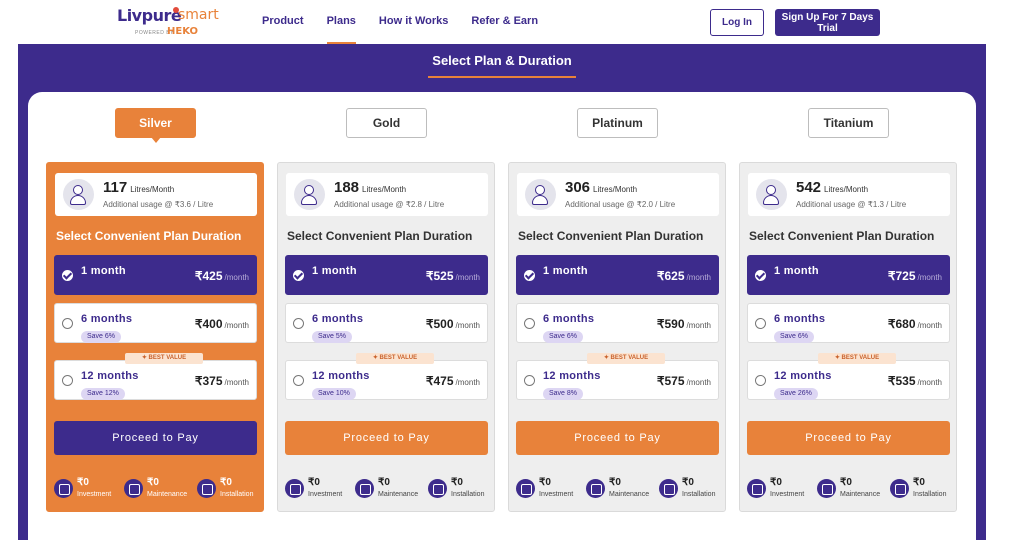 The height and width of the screenshot is (540, 1024). What do you see at coordinates (139, 187) in the screenshot?
I see `usage-liters: 117 Litres/Month` at bounding box center [139, 187].